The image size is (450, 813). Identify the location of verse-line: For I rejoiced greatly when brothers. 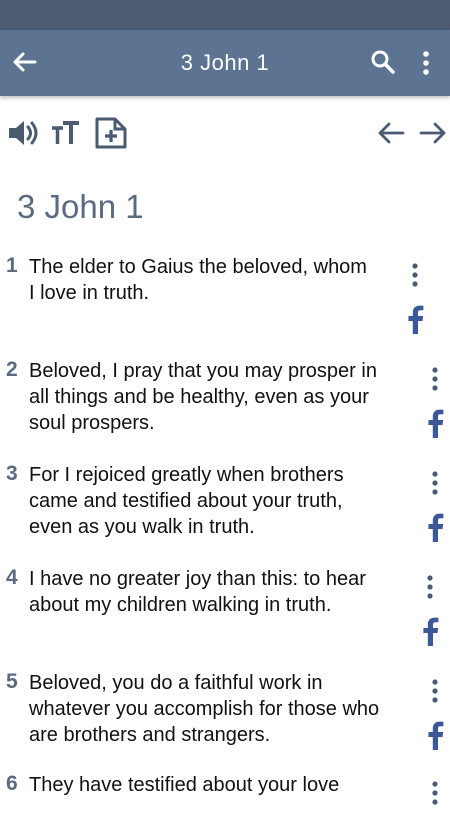
(186, 475).